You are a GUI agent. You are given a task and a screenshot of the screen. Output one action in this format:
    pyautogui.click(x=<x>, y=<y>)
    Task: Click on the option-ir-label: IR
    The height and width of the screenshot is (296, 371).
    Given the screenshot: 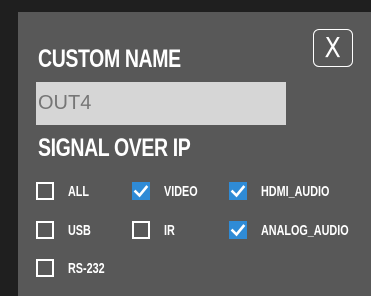 What is the action you would take?
    pyautogui.click(x=169, y=230)
    